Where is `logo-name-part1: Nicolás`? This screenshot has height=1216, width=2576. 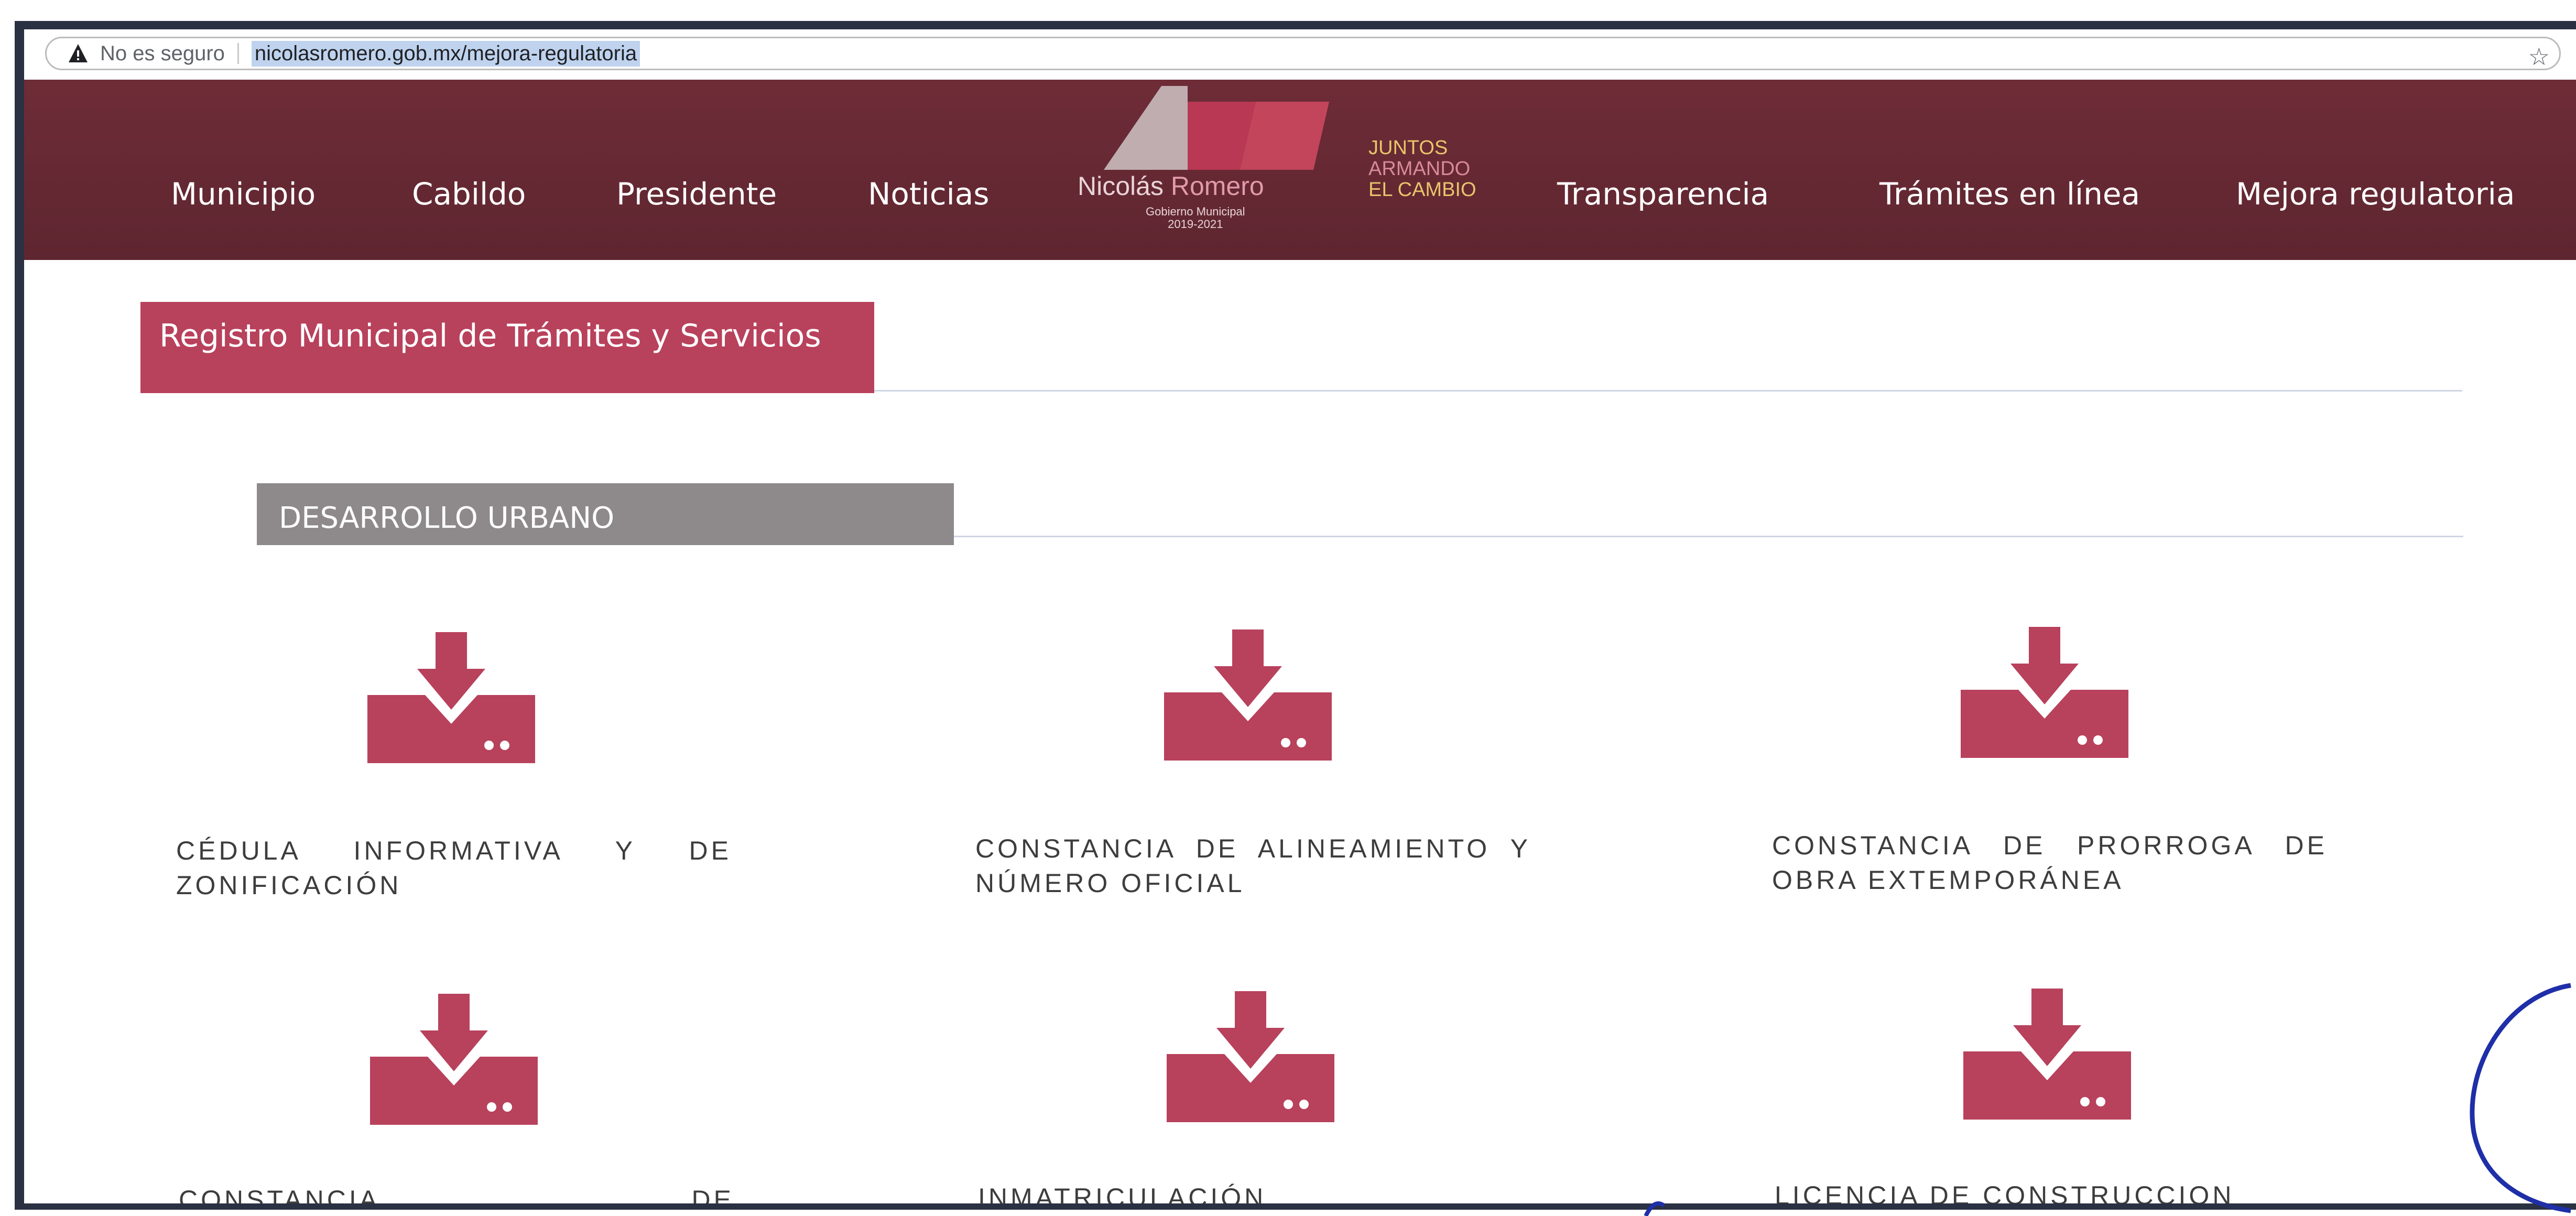
logo-name-part1: Nicolás is located at coordinates (1121, 186).